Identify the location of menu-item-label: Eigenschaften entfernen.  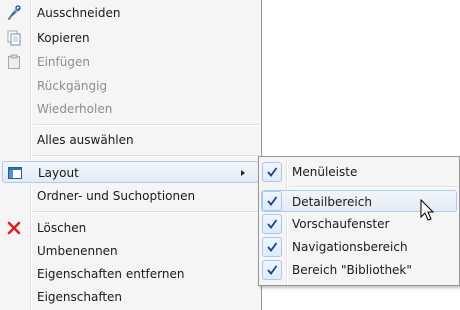
(111, 274).